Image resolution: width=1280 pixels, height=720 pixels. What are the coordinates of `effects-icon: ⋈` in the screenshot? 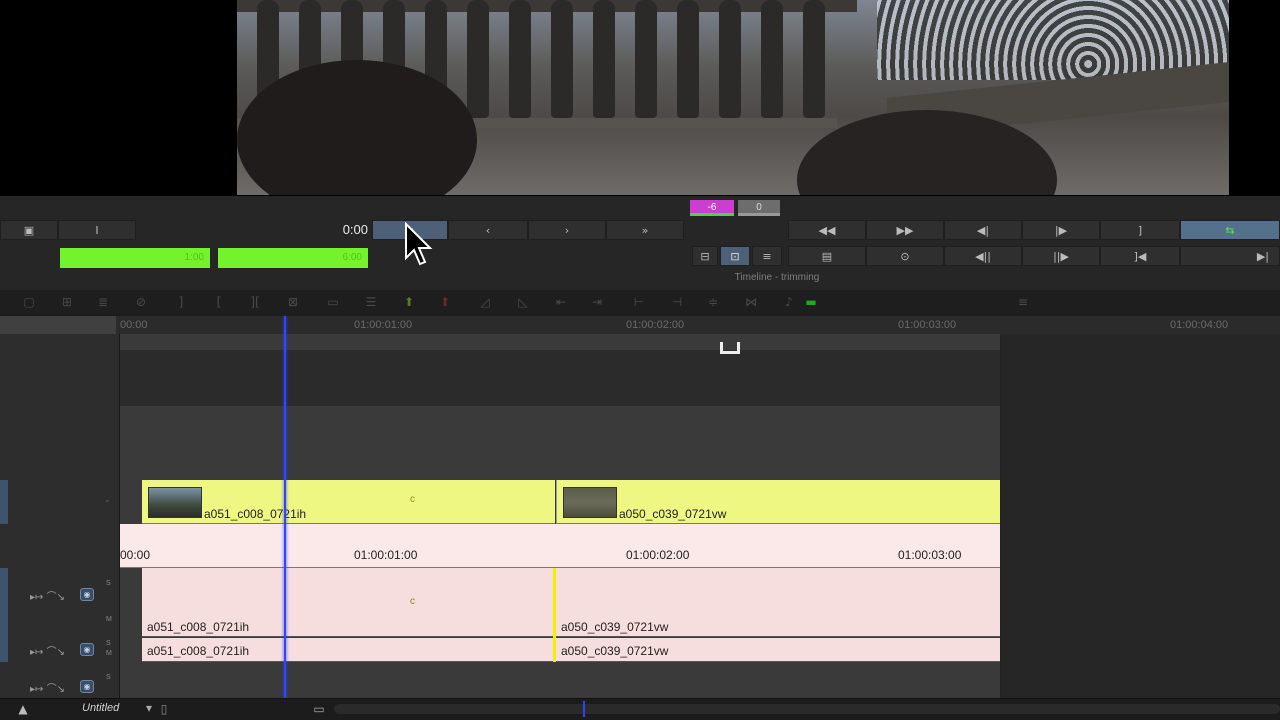 It's located at (751, 302).